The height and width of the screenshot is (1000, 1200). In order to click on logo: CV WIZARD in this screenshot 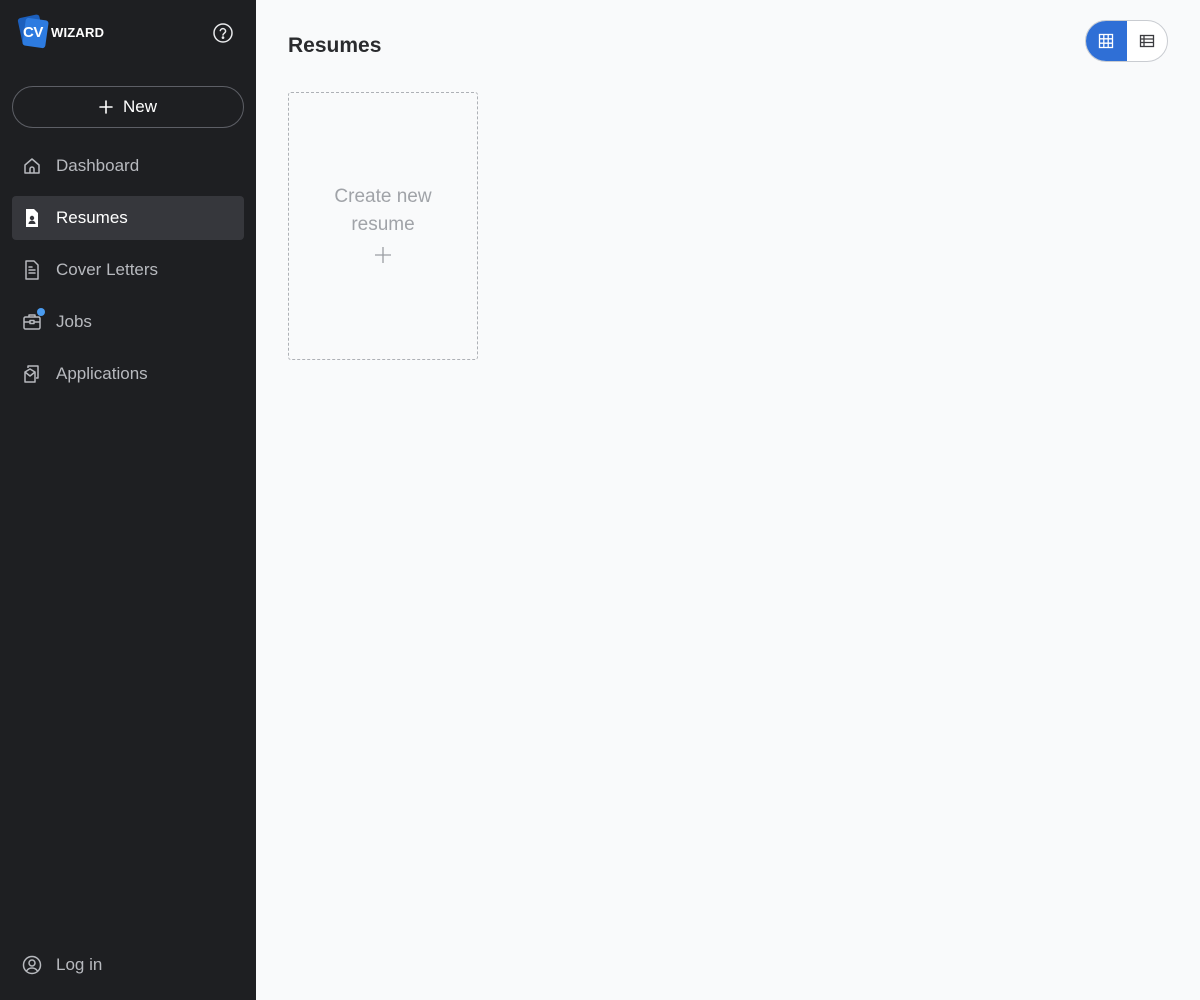, I will do `click(61, 31)`.